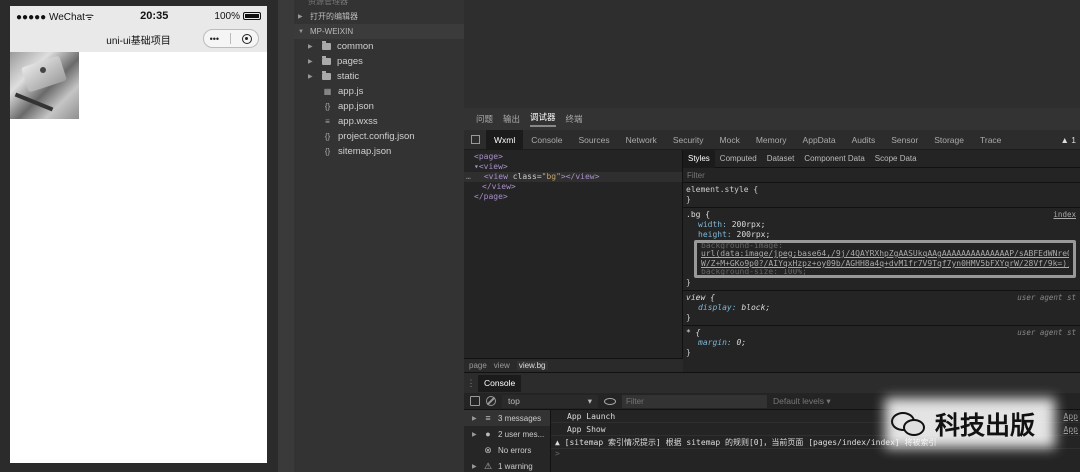  What do you see at coordinates (543, 119) in the screenshot?
I see `tab-debugger: 调试器` at bounding box center [543, 119].